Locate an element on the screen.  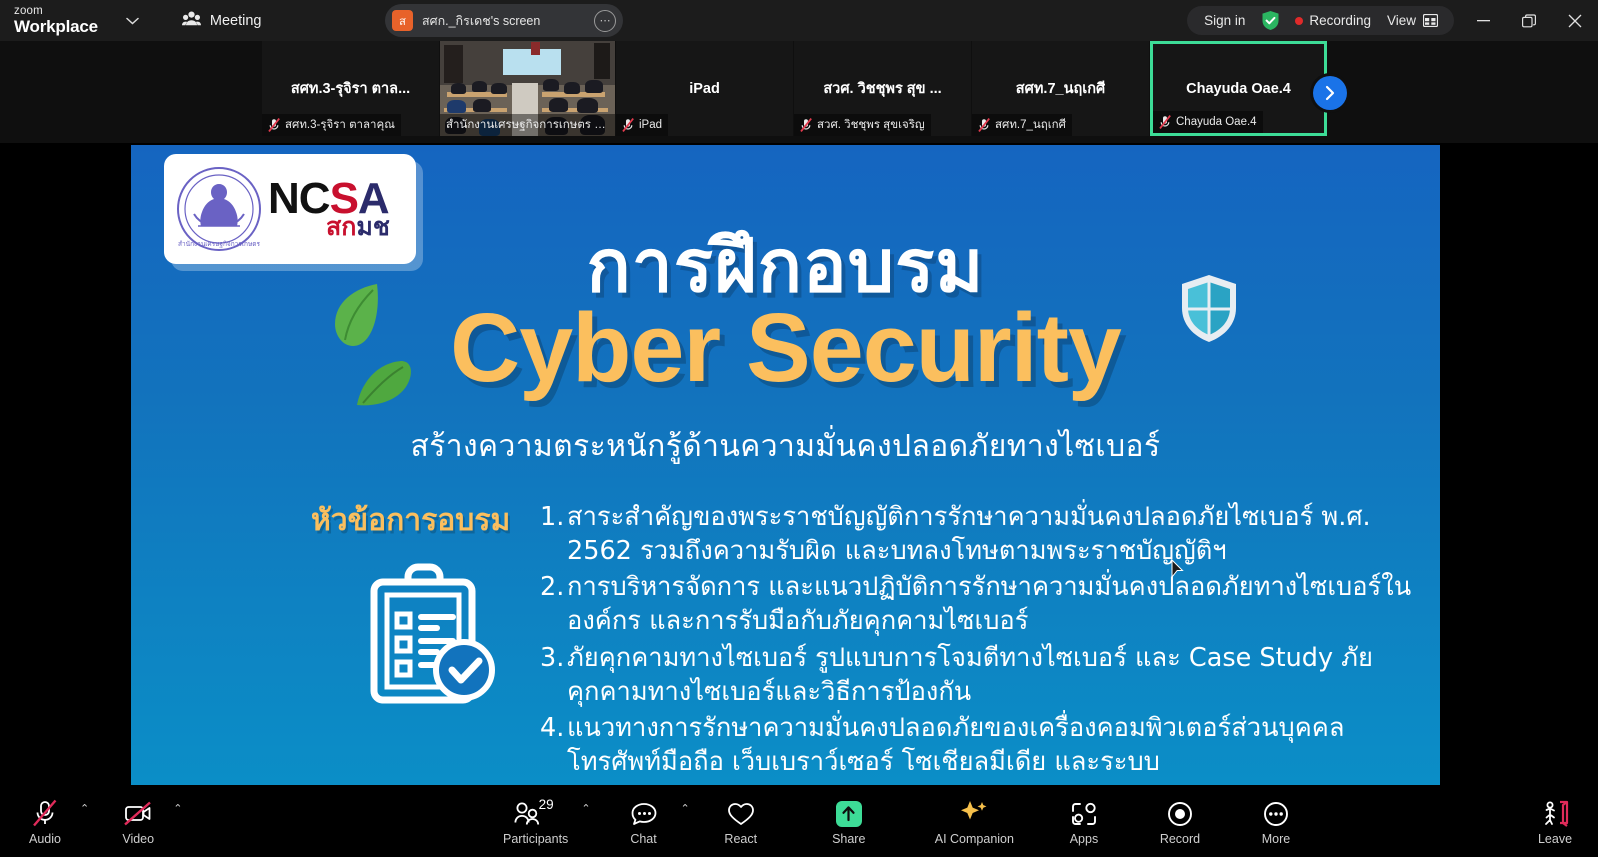
thumbnail-nameplate: สวศ. วิชชุพร สุขเจริญ is located at coordinates (862, 125).